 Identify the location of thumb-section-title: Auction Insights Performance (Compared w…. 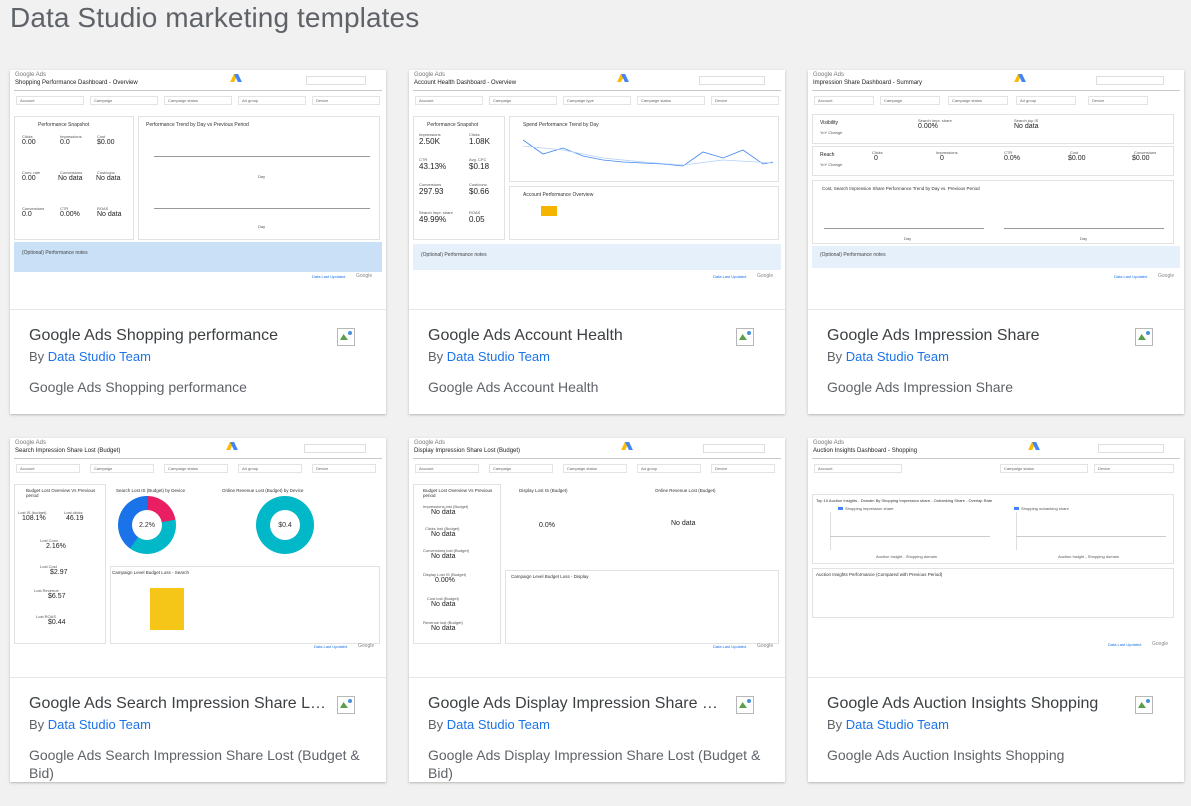
(879, 574).